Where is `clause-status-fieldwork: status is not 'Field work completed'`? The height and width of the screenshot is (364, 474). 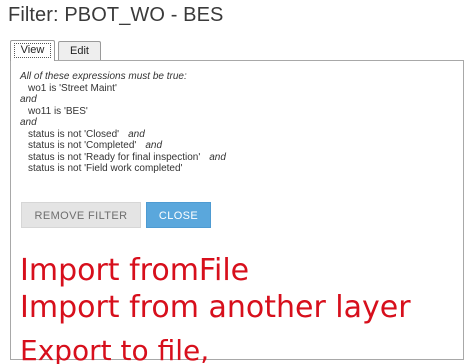
clause-status-fieldwork: status is not 'Field work completed' is located at coordinates (105, 168).